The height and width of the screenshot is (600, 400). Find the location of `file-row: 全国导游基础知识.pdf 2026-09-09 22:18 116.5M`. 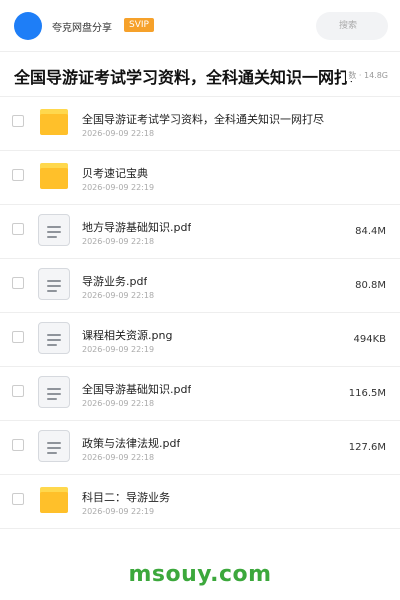

file-row: 全国导游基础知识.pdf 2026-09-09 22:18 116.5M is located at coordinates (200, 394).